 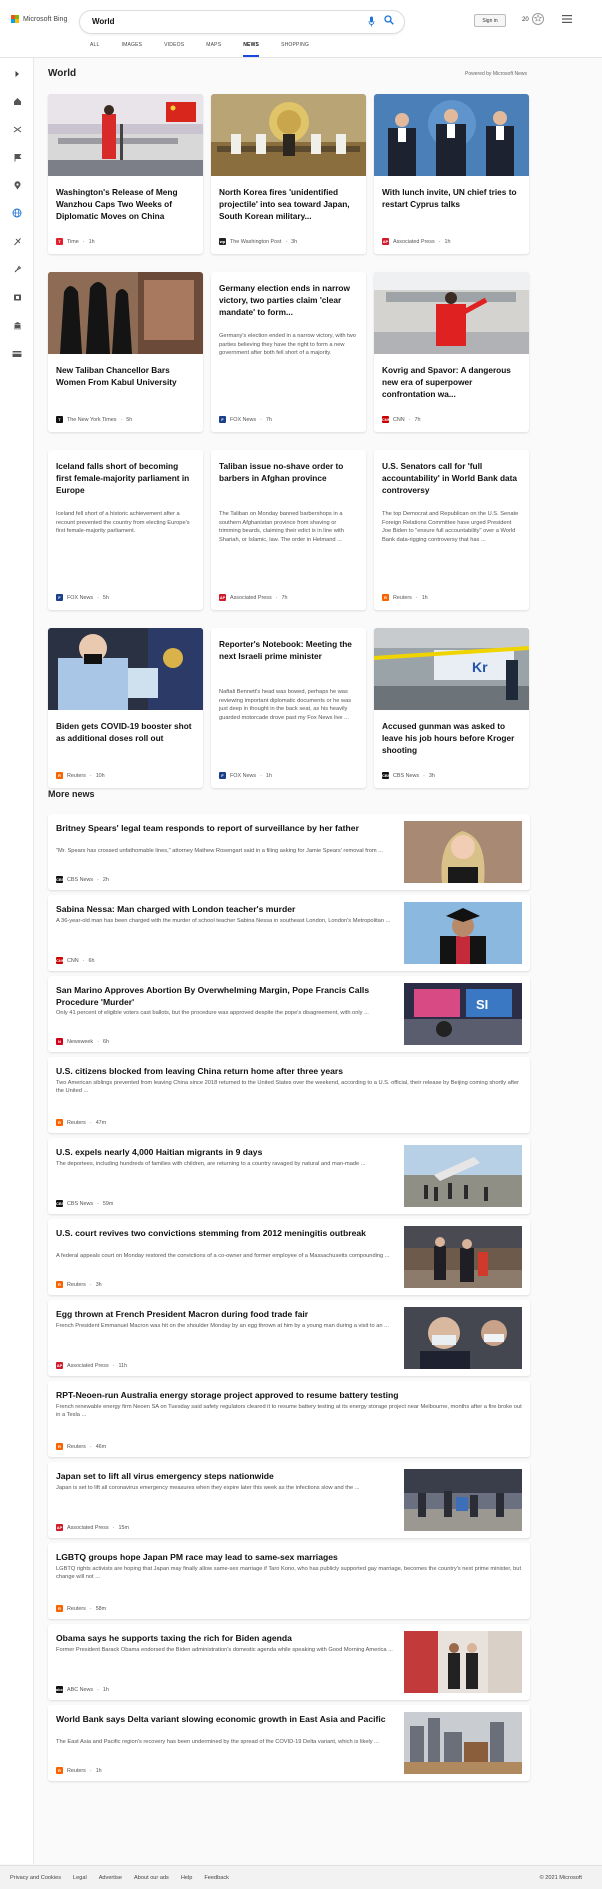 I want to click on tab-news: NEWS, so click(x=251, y=49).